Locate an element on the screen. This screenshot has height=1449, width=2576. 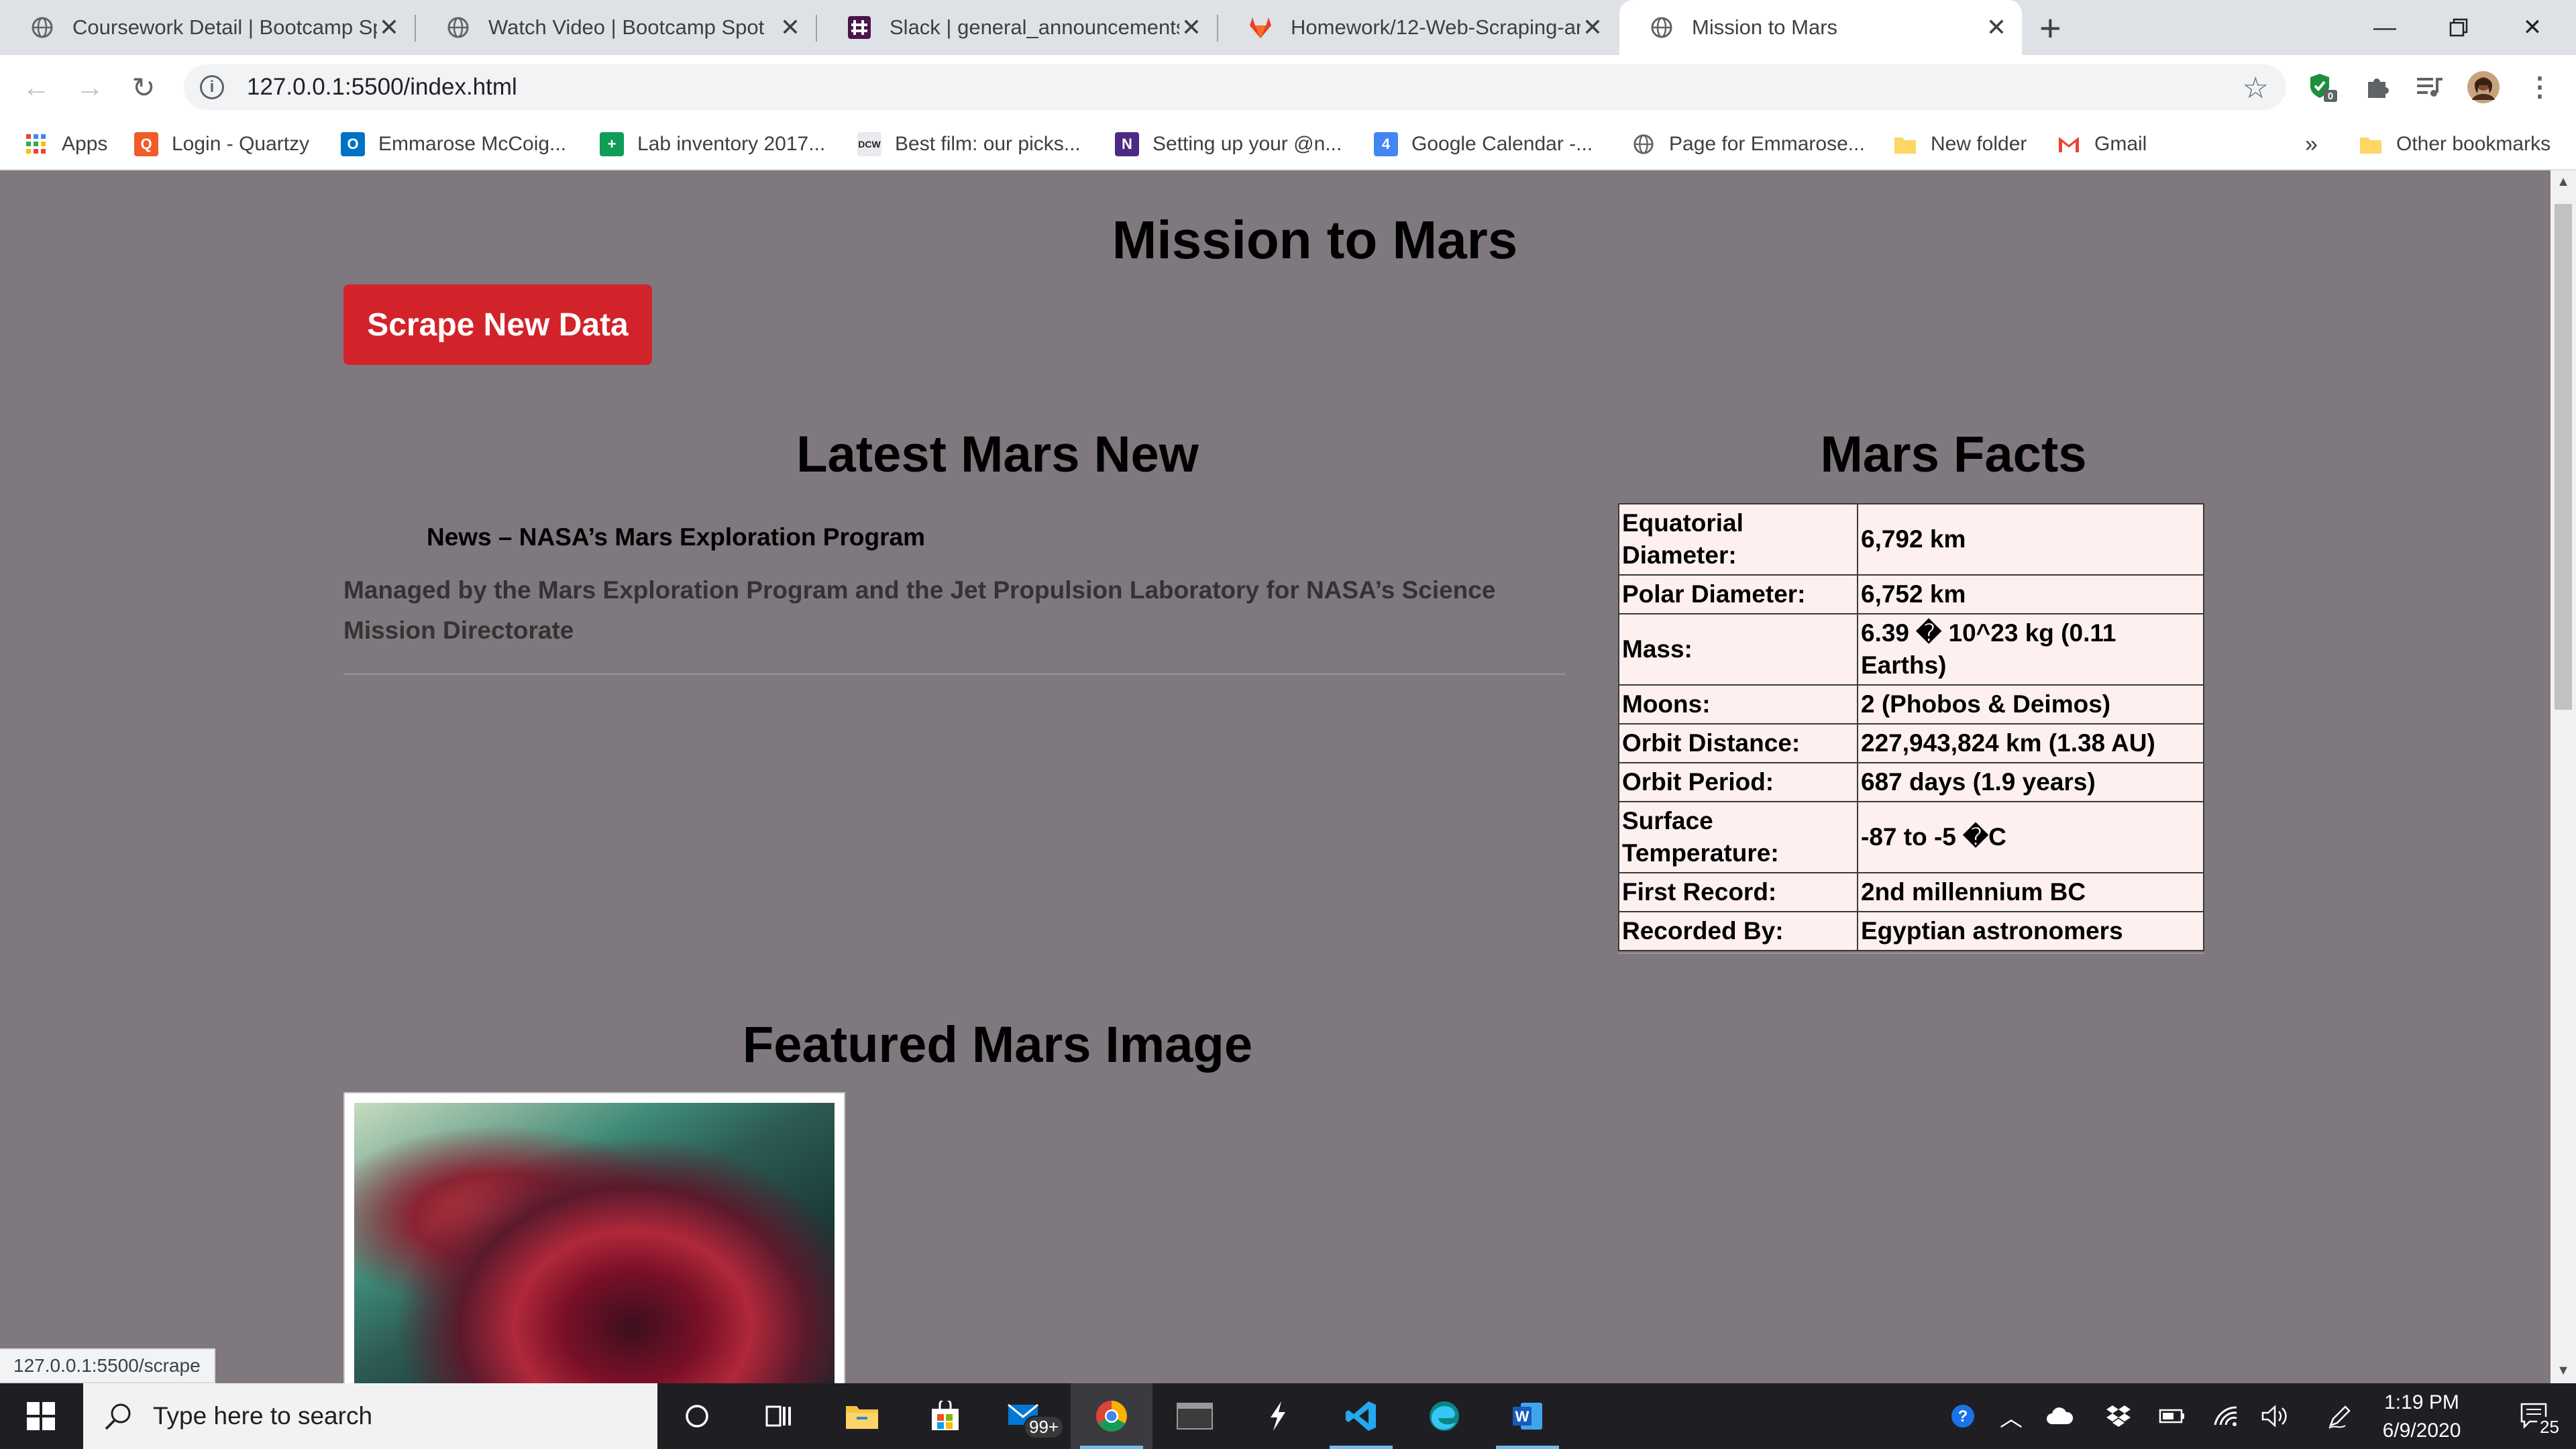
url-text: 127.0.0.1:5500/index.html is located at coordinates (382, 87).